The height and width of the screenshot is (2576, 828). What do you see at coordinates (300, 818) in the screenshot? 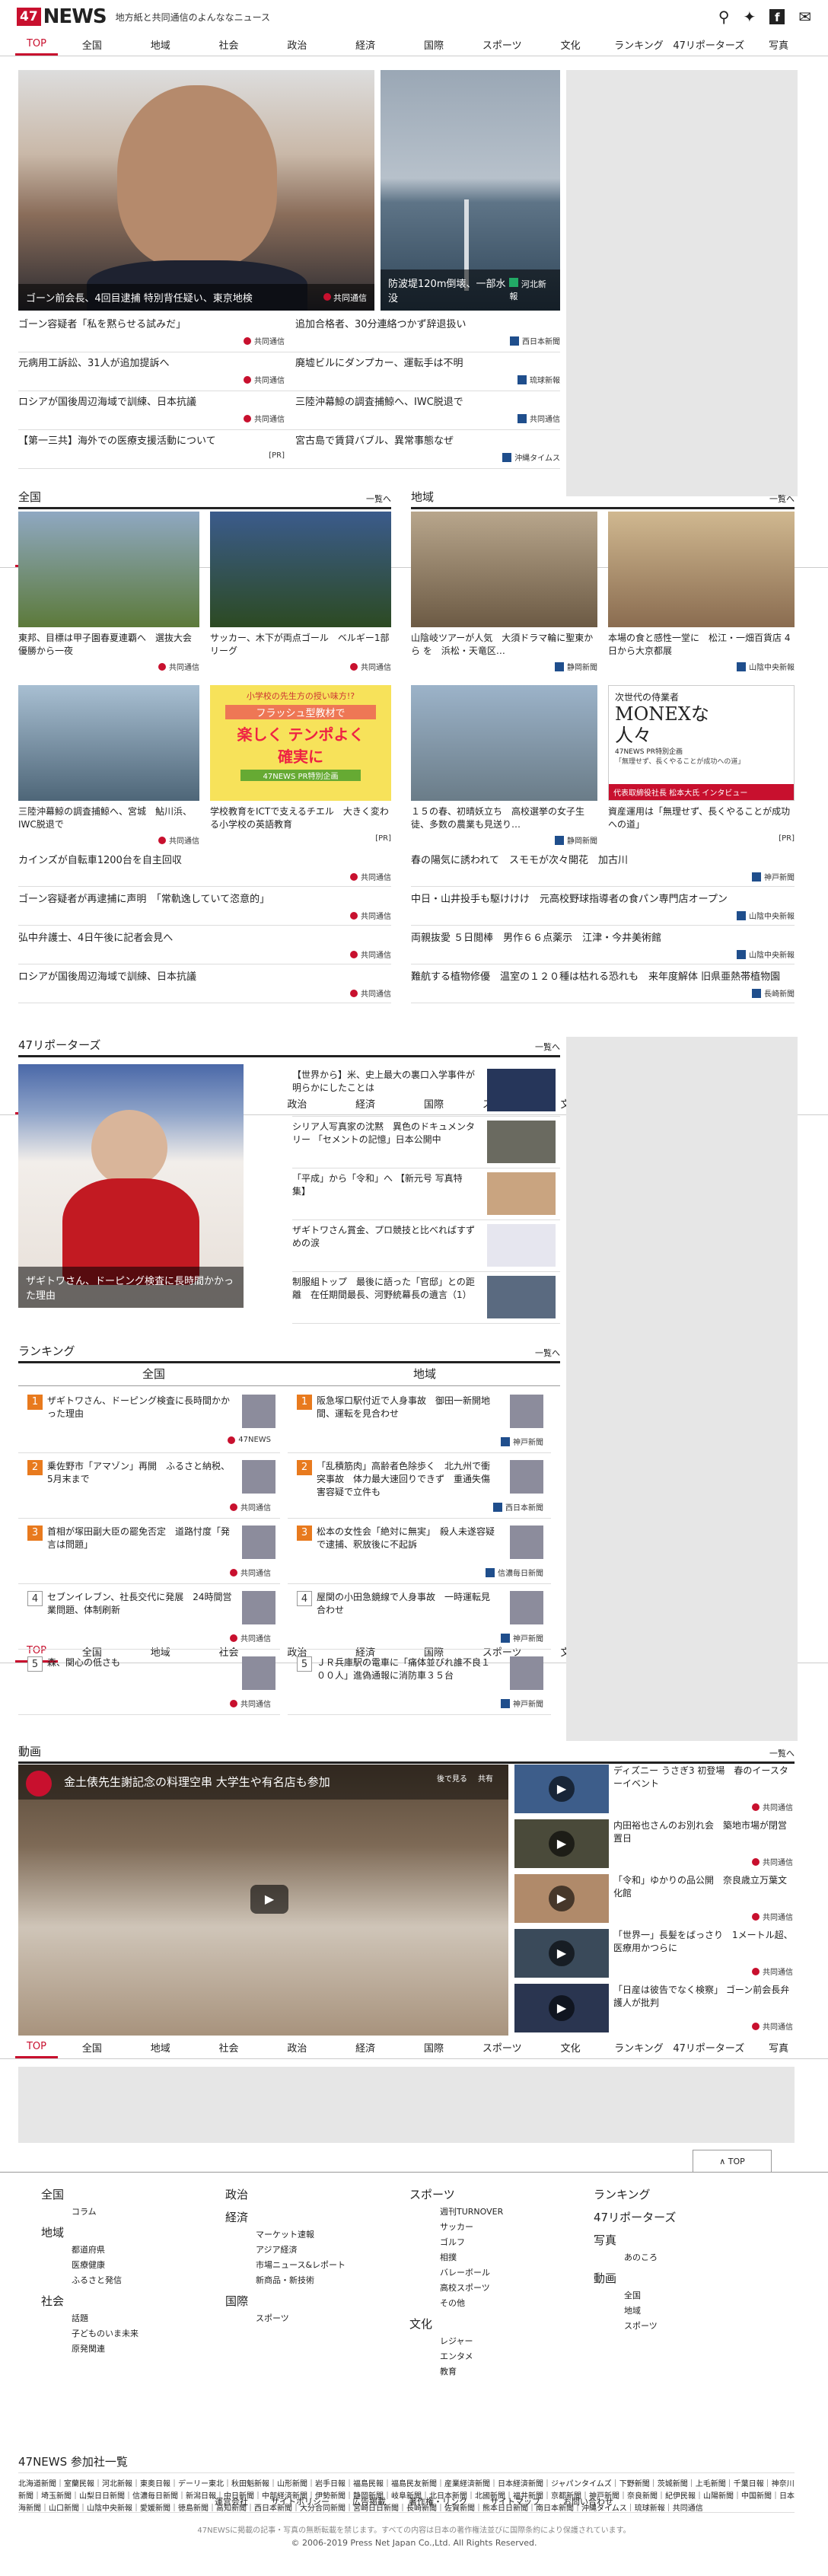
I see `news-link: 学校教育をICTで支えるチエル 大きく変わる小学校の英語教育` at bounding box center [300, 818].